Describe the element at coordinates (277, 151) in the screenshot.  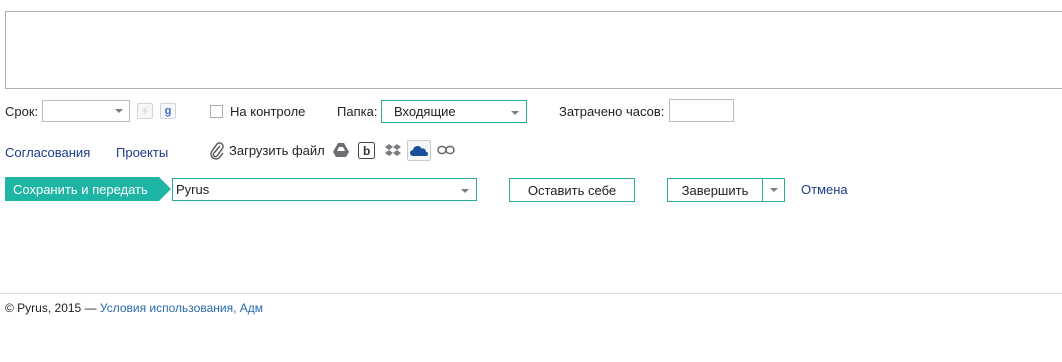
I see `upload-file-link: Загрузить файл` at that location.